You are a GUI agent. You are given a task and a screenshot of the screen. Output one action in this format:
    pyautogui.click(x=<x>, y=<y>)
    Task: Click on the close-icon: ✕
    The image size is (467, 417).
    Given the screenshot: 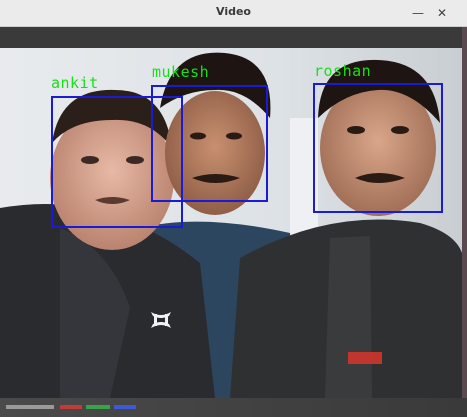 What is the action you would take?
    pyautogui.click(x=442, y=13)
    